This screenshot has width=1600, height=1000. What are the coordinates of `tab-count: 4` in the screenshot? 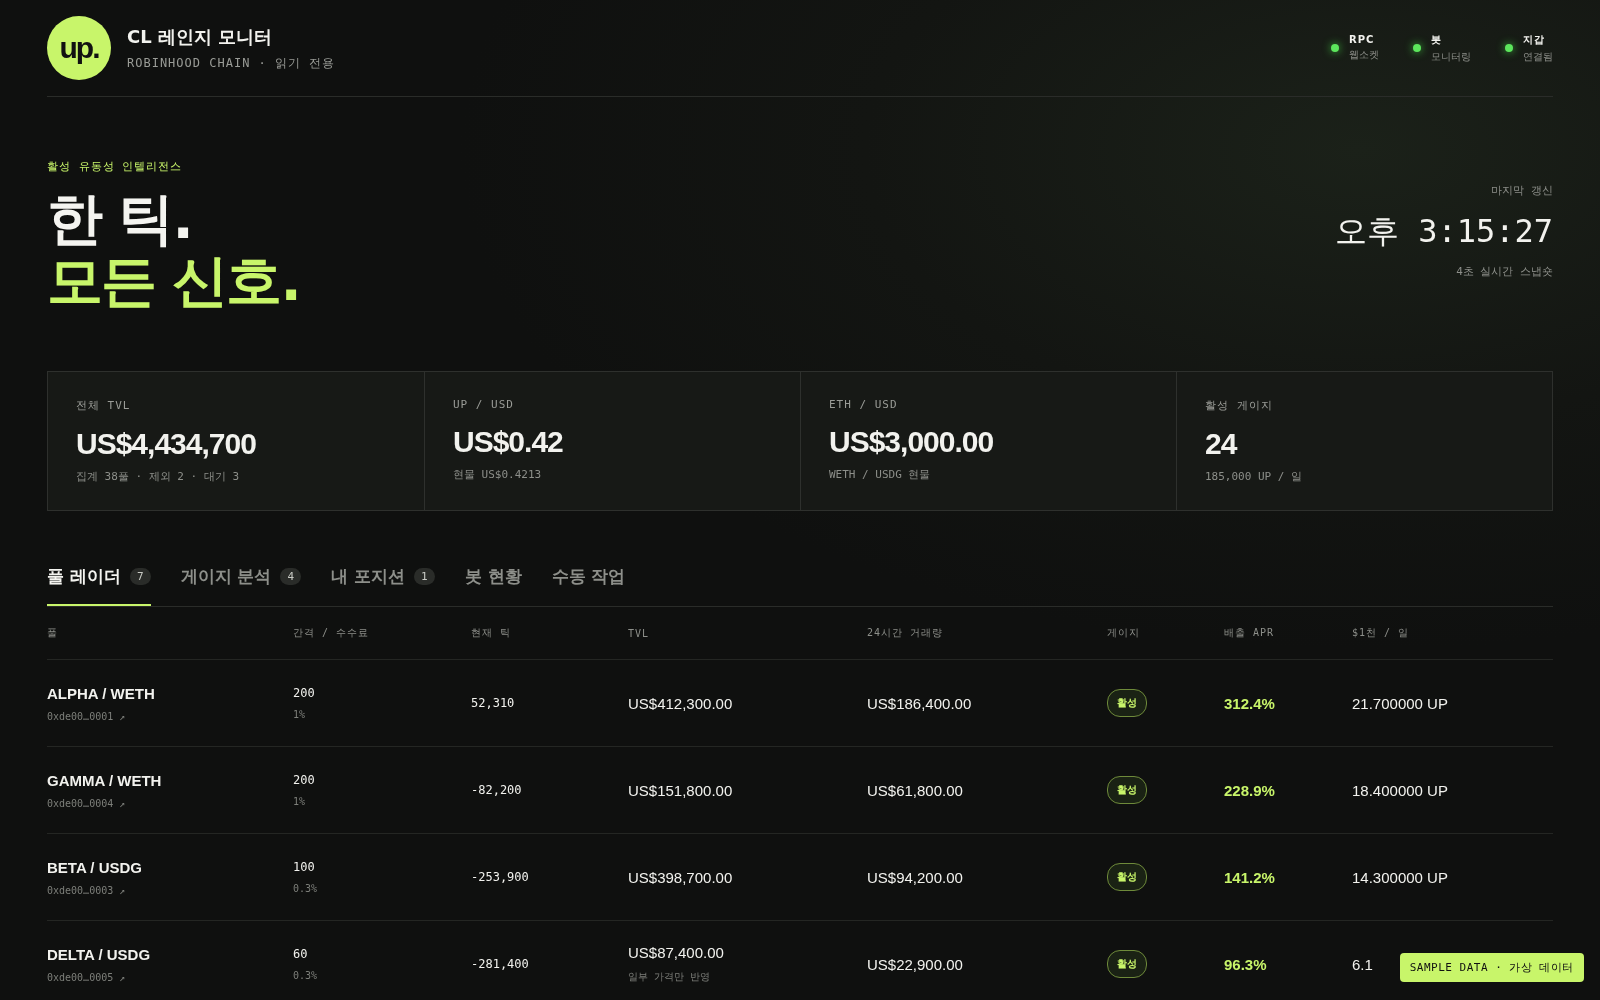 It's located at (291, 576).